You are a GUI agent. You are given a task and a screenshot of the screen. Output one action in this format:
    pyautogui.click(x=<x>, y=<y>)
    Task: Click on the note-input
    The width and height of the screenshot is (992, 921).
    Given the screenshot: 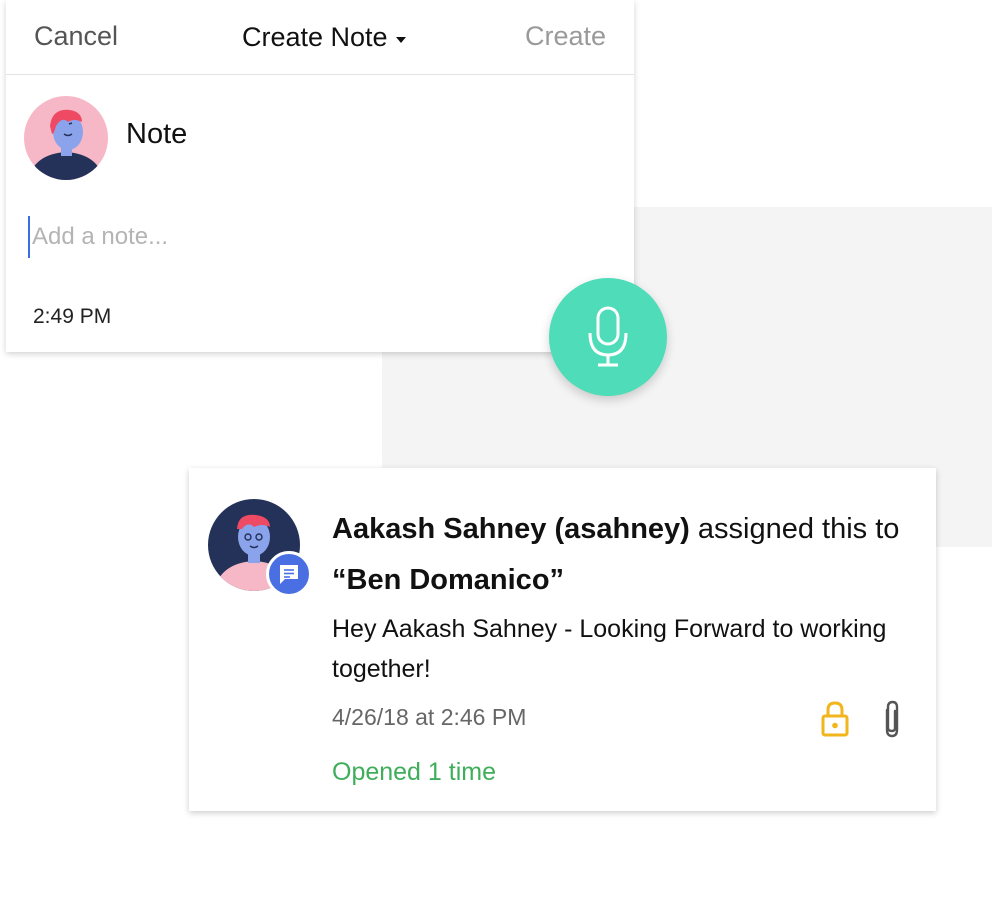 What is the action you would take?
    pyautogui.click(x=311, y=237)
    